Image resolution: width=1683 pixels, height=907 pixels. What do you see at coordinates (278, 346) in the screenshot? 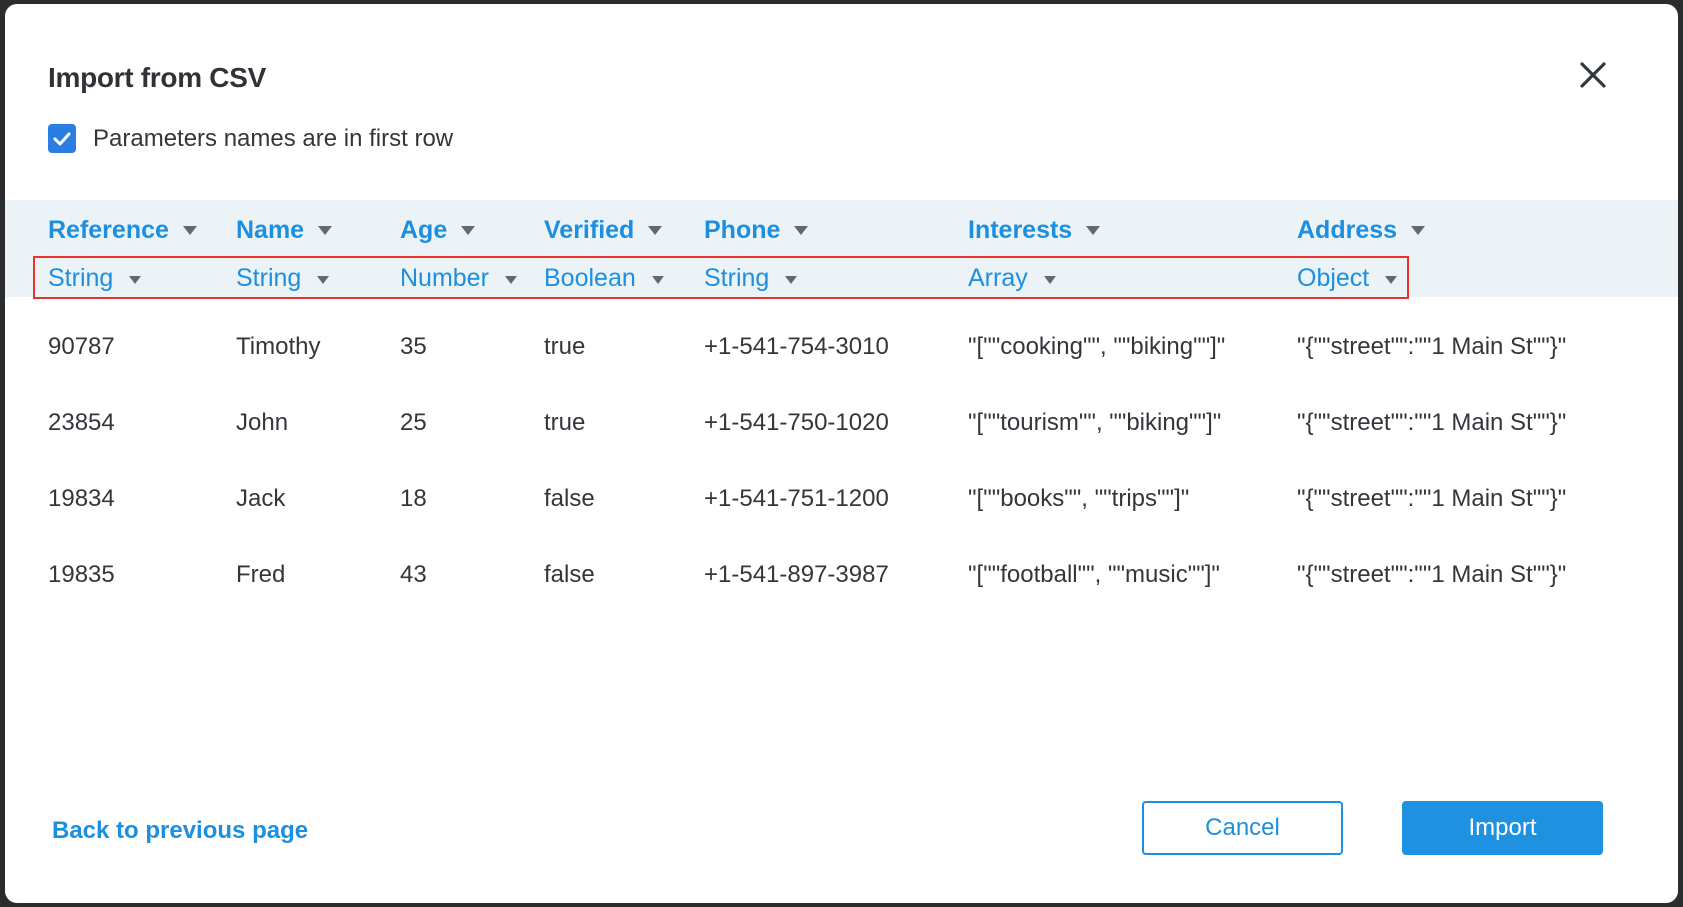
I see `cell-name: Timothy` at bounding box center [278, 346].